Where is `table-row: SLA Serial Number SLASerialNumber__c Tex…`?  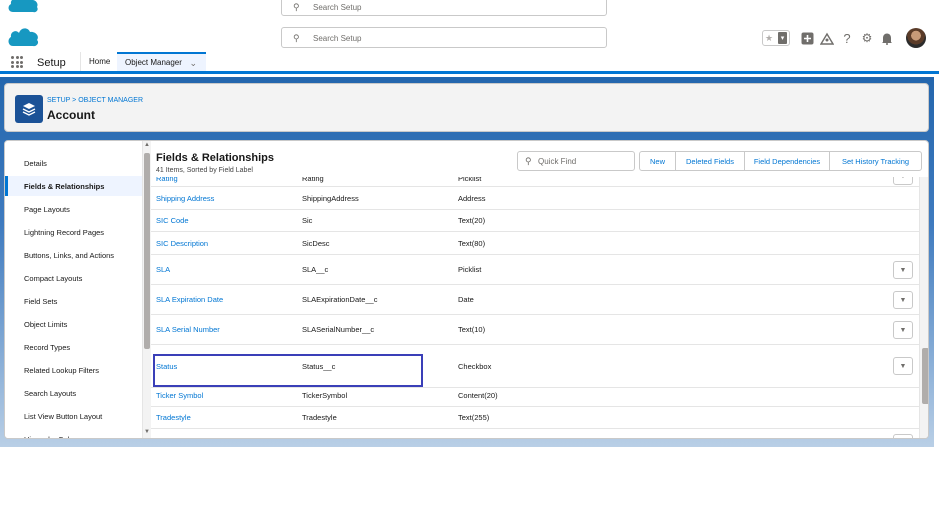 table-row: SLA Serial Number SLASerialNumber__c Tex… is located at coordinates (535, 330).